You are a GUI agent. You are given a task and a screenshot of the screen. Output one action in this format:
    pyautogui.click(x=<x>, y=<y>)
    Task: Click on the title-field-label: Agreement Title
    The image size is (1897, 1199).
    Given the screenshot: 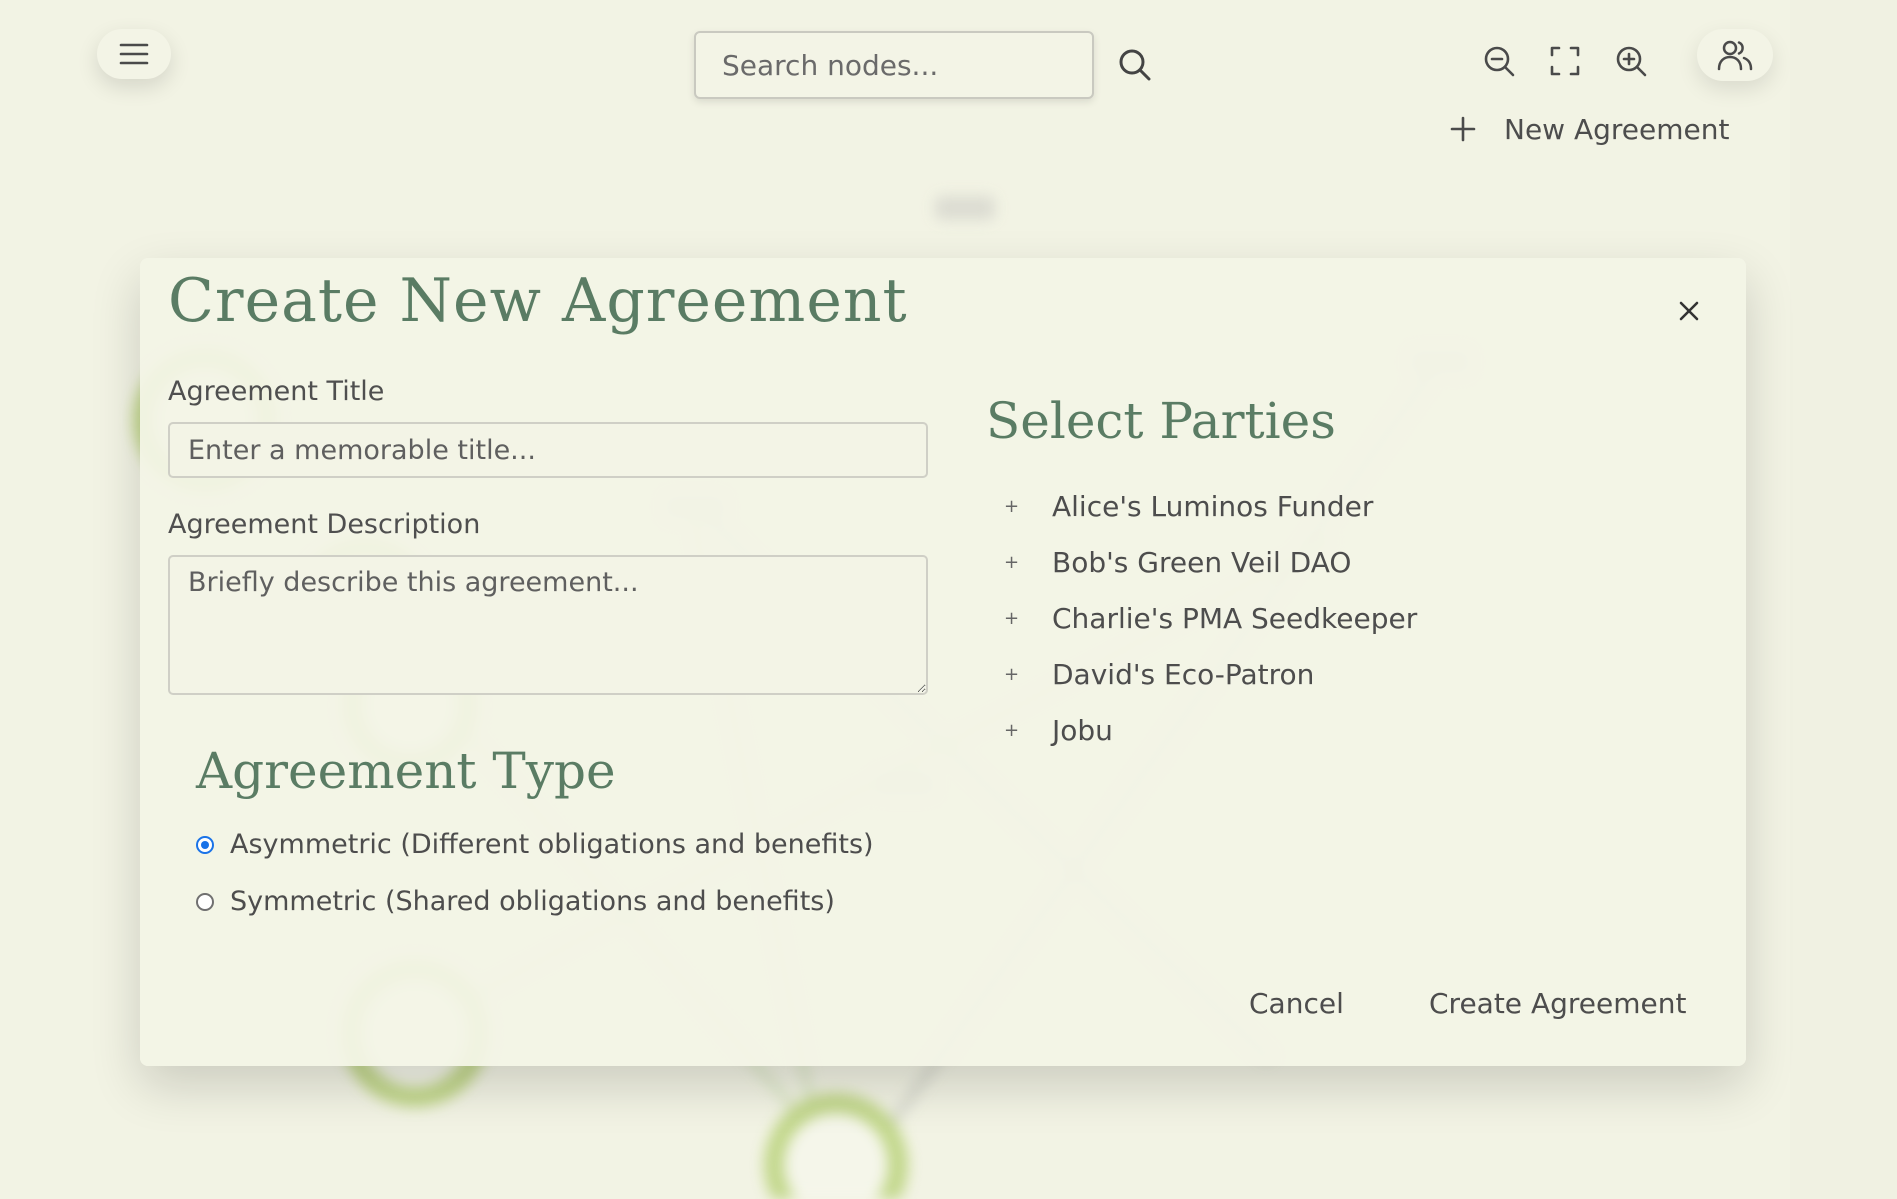 What is the action you would take?
    pyautogui.click(x=276, y=391)
    